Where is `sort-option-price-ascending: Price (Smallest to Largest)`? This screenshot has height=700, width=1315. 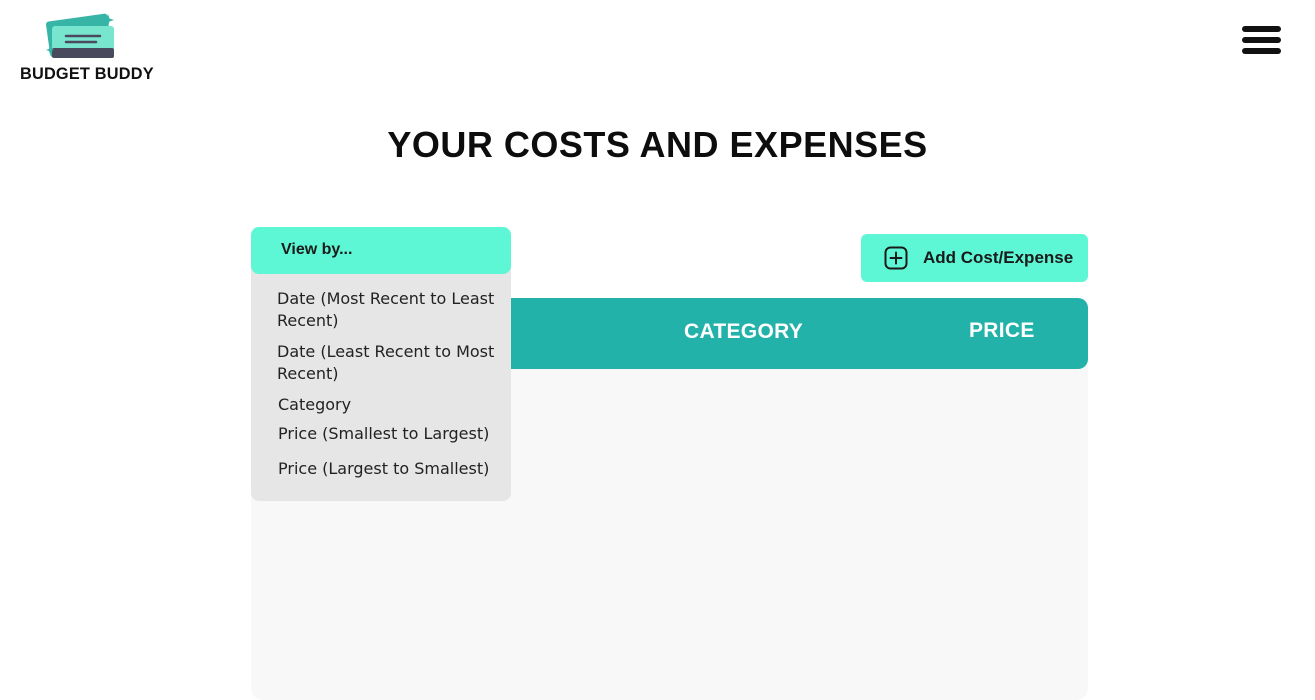
sort-option-price-ascending: Price (Smallest to Largest) is located at coordinates (388, 434).